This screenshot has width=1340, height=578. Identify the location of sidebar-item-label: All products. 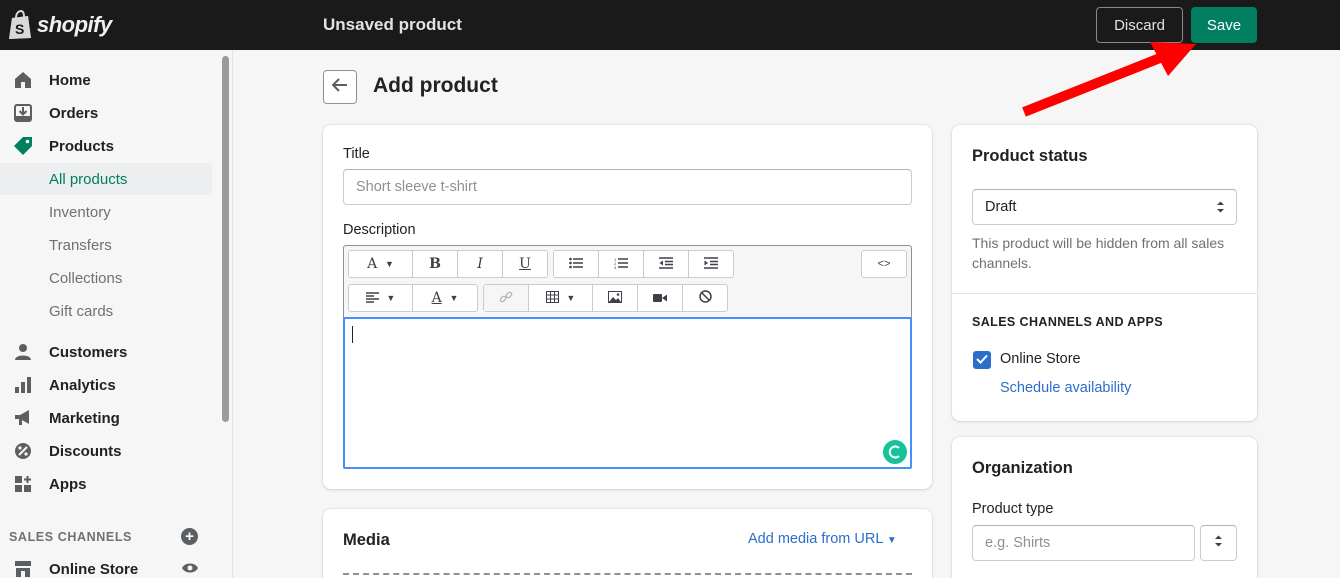
(88, 179).